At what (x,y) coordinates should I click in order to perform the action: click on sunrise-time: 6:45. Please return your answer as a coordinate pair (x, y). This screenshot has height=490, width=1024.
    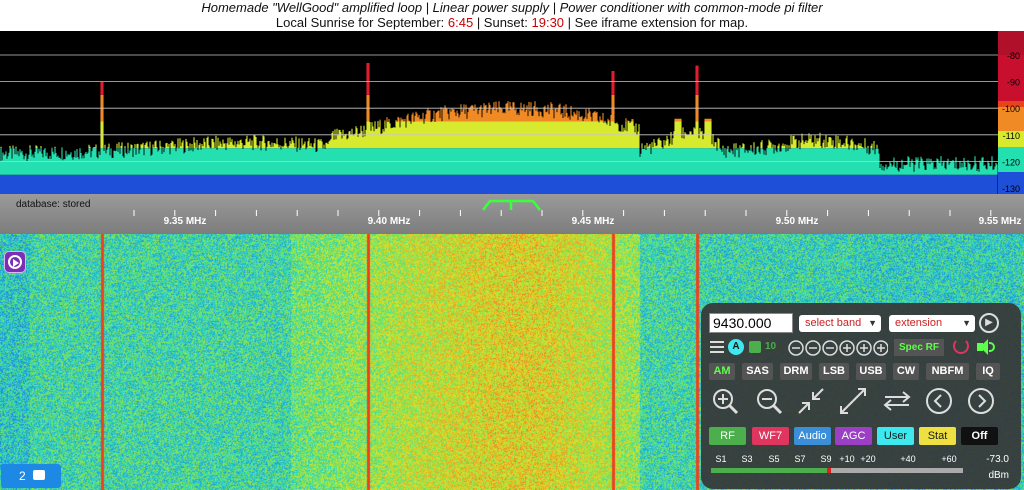
    Looking at the image, I should click on (460, 22).